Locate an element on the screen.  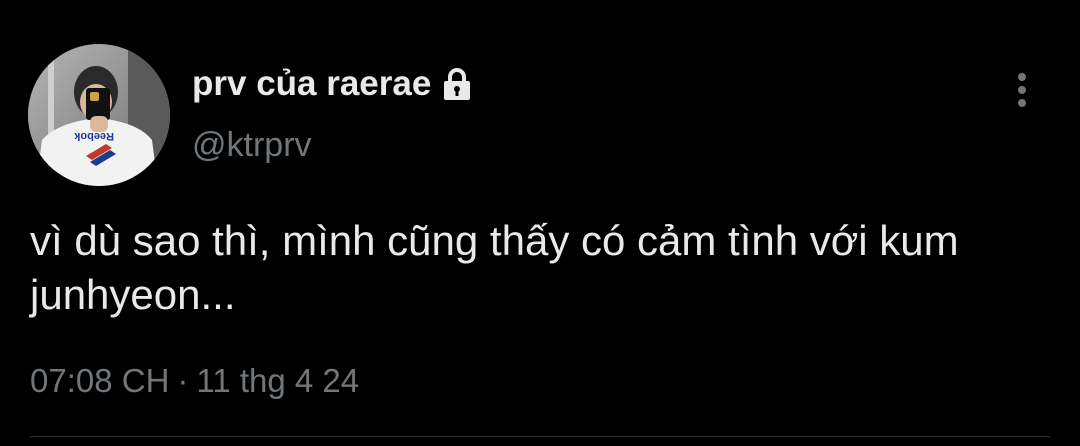
avatar: Reebok is located at coordinates (99, 115).